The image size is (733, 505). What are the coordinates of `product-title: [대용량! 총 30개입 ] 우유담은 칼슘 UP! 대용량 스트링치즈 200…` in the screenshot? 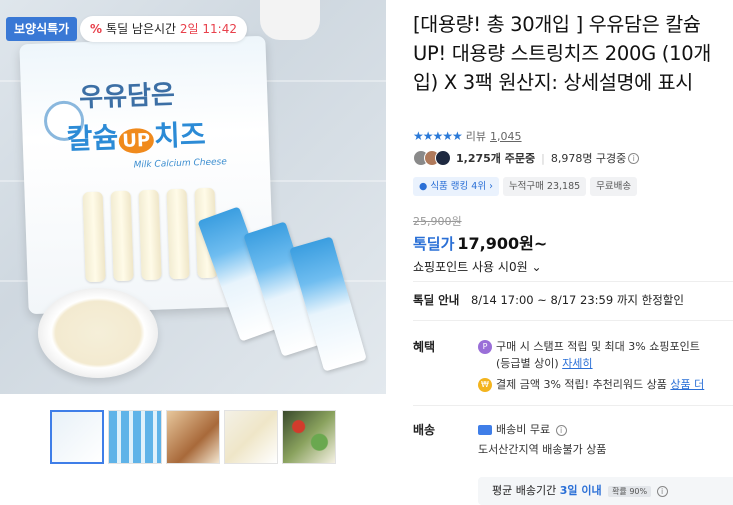 It's located at (562, 53).